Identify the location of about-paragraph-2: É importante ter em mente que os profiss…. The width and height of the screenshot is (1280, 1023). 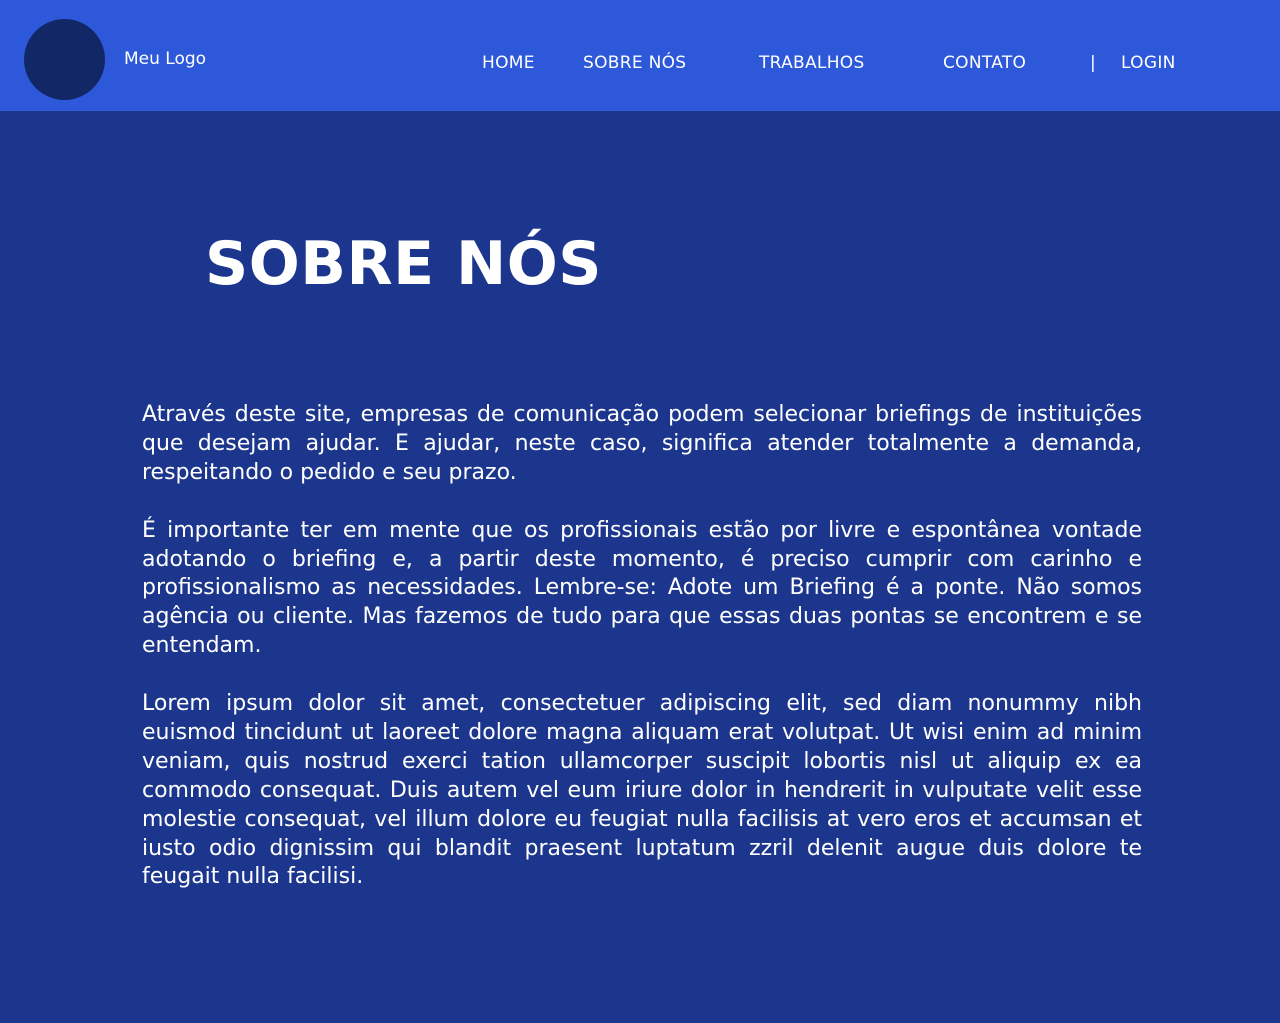
(642, 588).